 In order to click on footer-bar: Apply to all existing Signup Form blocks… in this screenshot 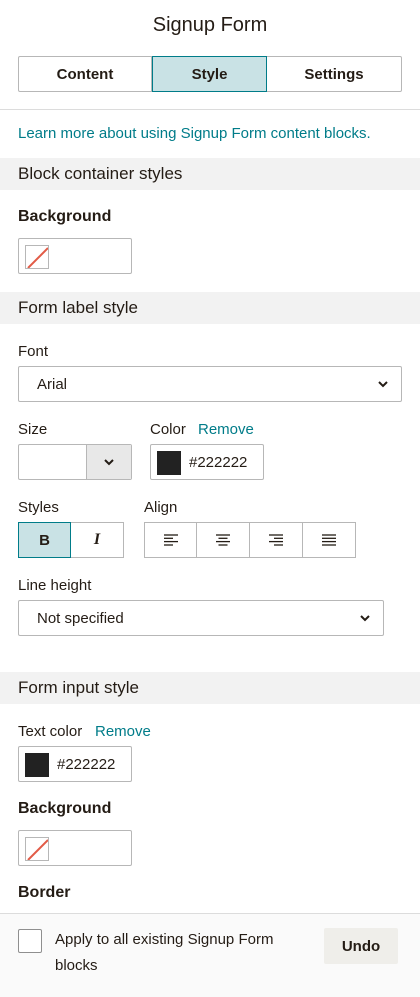, I will do `click(210, 955)`.